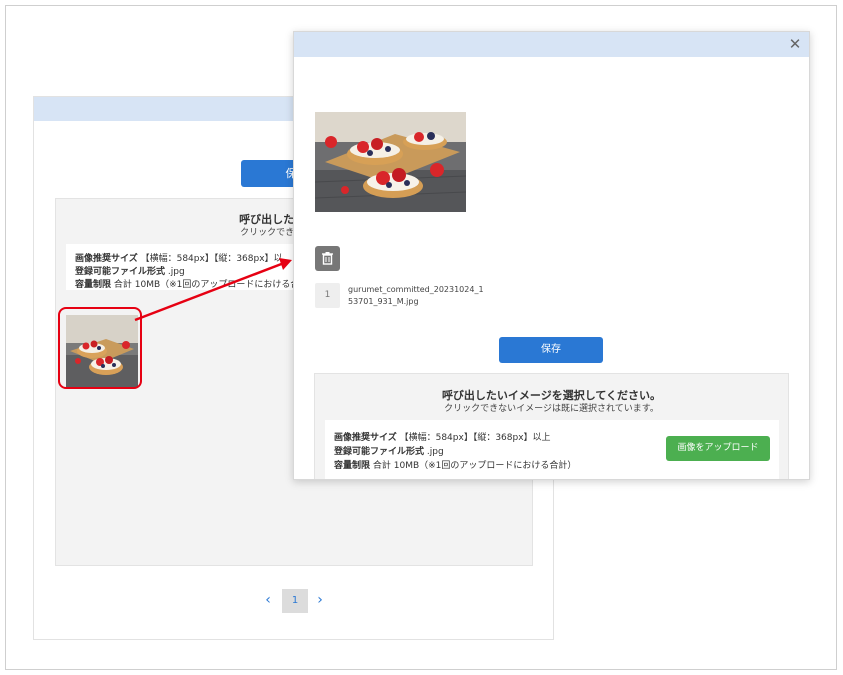 Image resolution: width=843 pixels, height=675 pixels. I want to click on chevron-right-icon: ›, so click(320, 601).